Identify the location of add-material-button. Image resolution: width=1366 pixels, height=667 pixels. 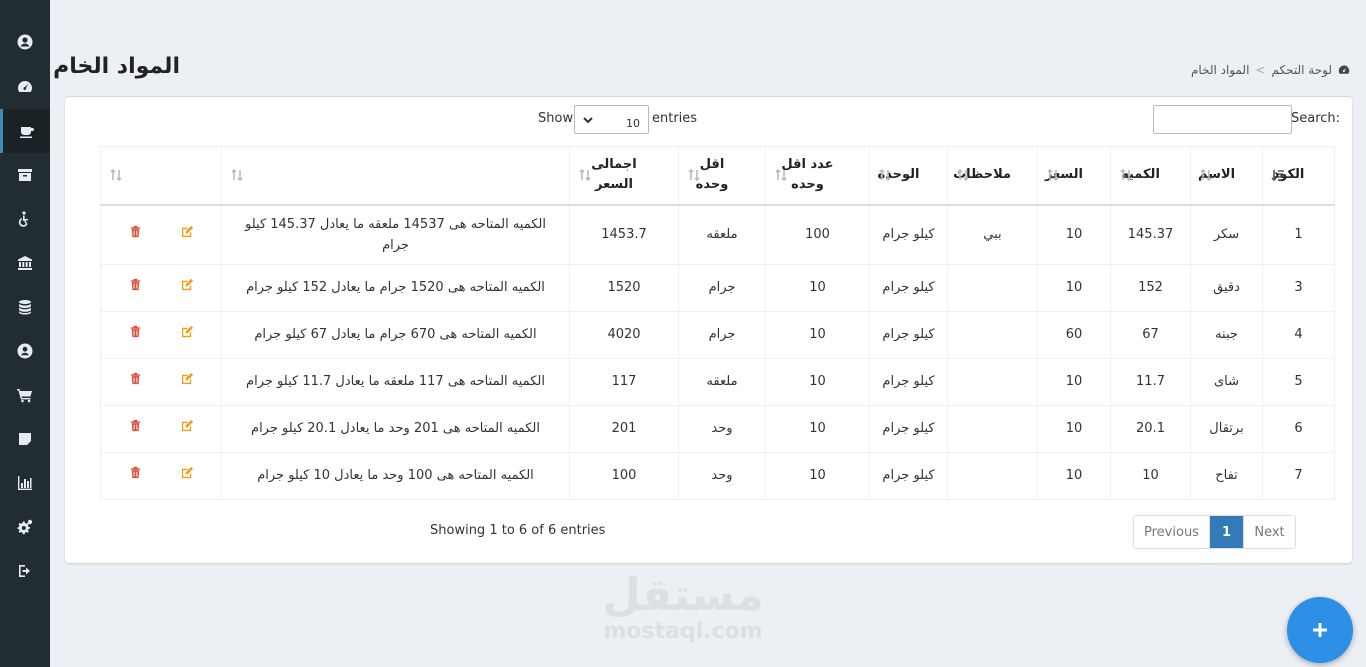
(1320, 630).